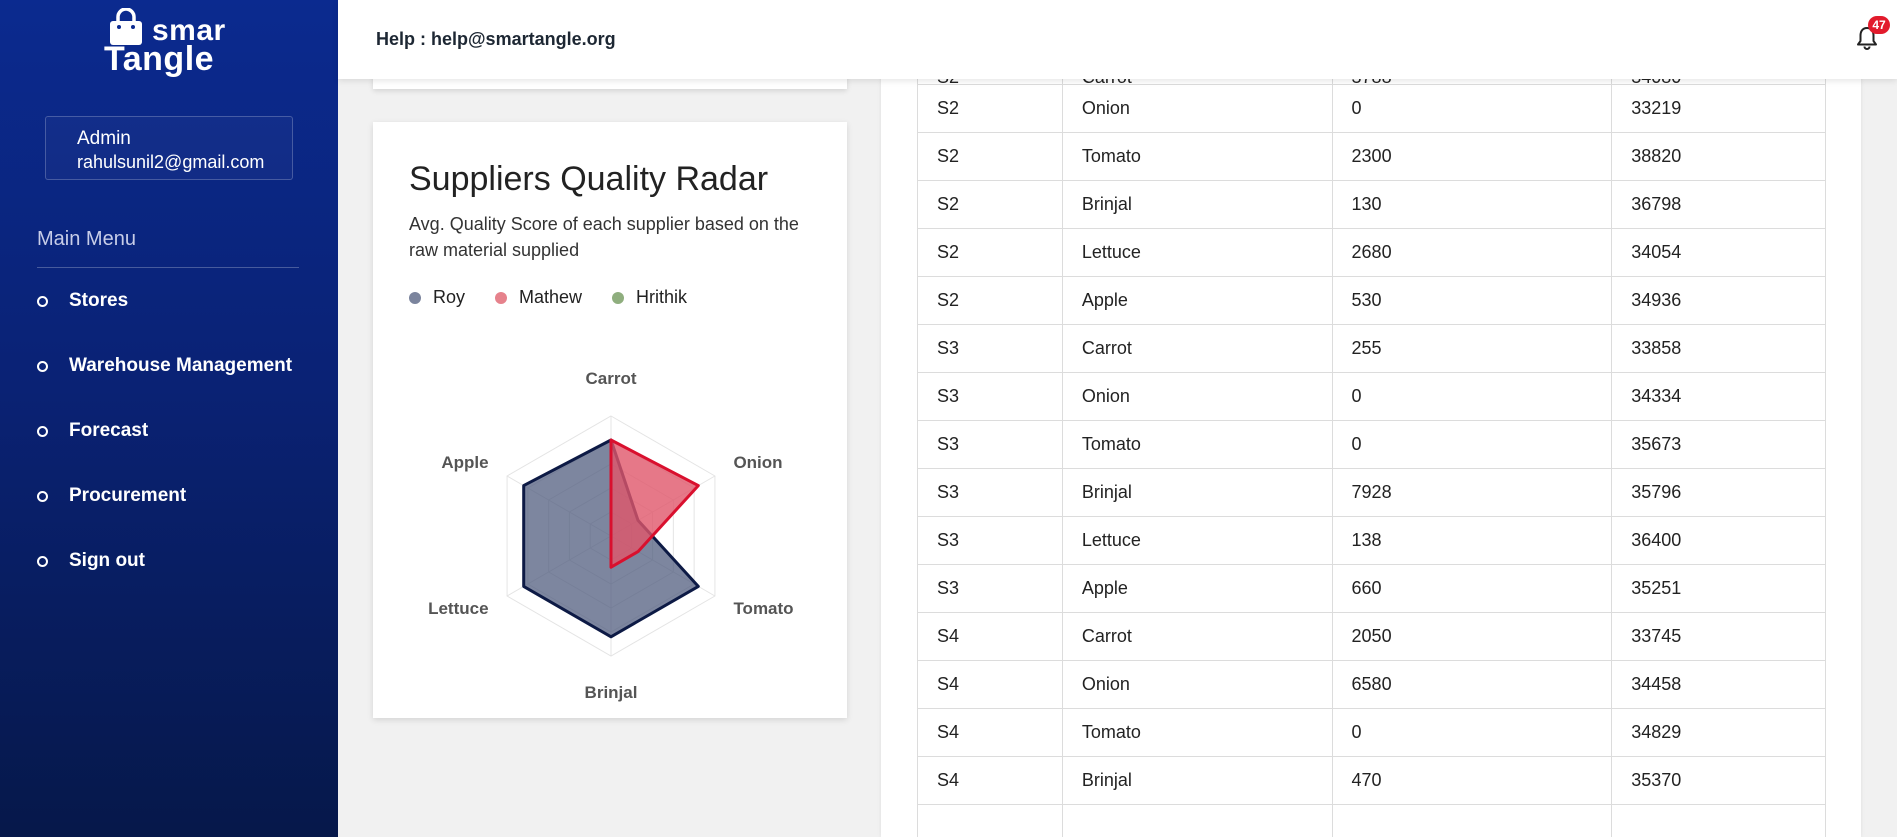 This screenshot has width=1897, height=837. What do you see at coordinates (86, 239) in the screenshot?
I see `main-menu-title: Main Menu` at bounding box center [86, 239].